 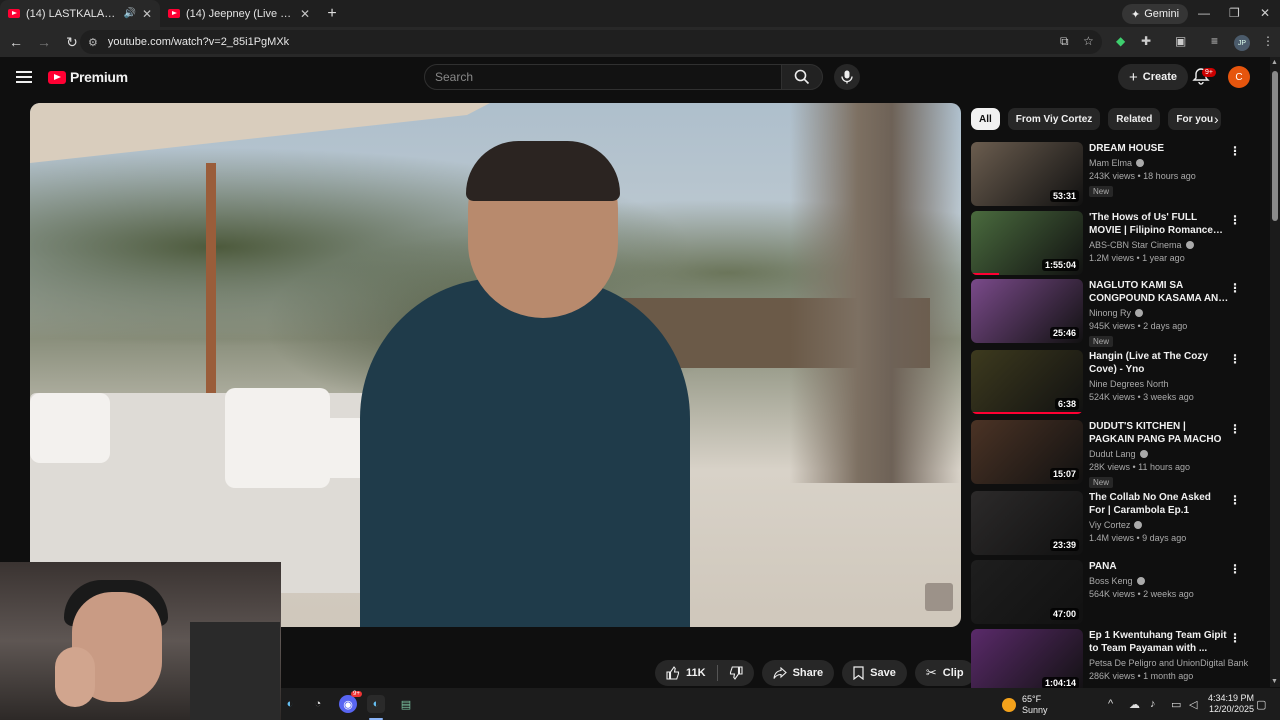 What do you see at coordinates (80, 13) in the screenshot?
I see `browser-tab-active: (14) LASTKALAS - YouTube 🔊 ✕` at bounding box center [80, 13].